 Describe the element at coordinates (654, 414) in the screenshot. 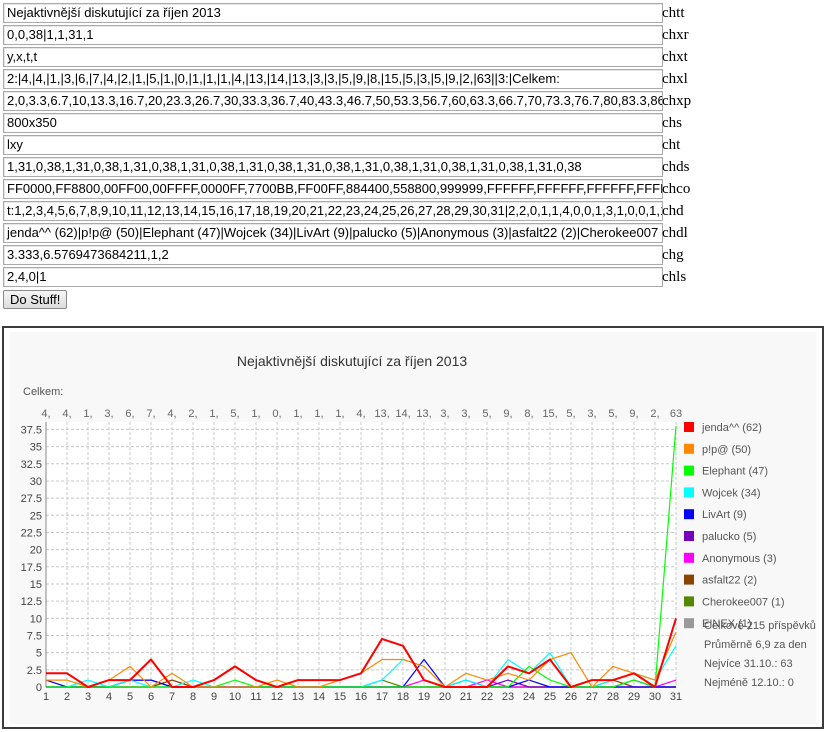

I see `top-axis-label: 2,` at that location.